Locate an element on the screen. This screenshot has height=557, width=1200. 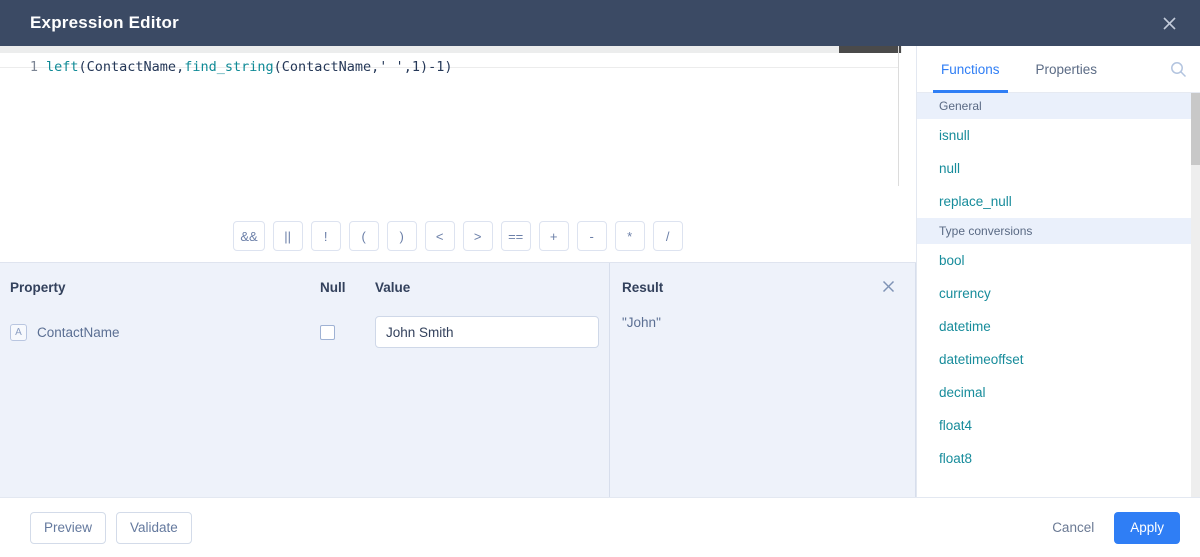
dialog-footer: Preview Validate Cancel Apply is located at coordinates (600, 527).